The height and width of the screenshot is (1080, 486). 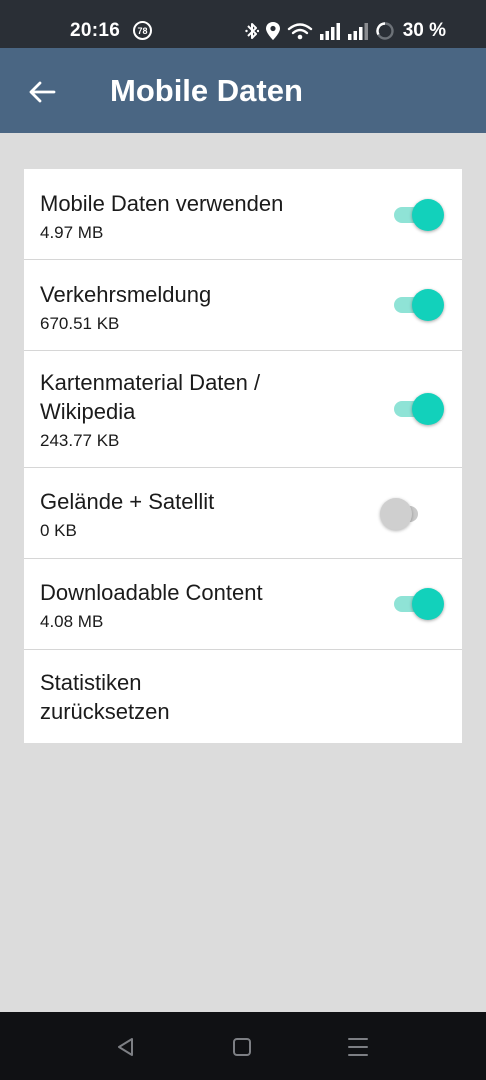 What do you see at coordinates (126, 294) in the screenshot?
I see `setting-title: Verkehrsmeldung` at bounding box center [126, 294].